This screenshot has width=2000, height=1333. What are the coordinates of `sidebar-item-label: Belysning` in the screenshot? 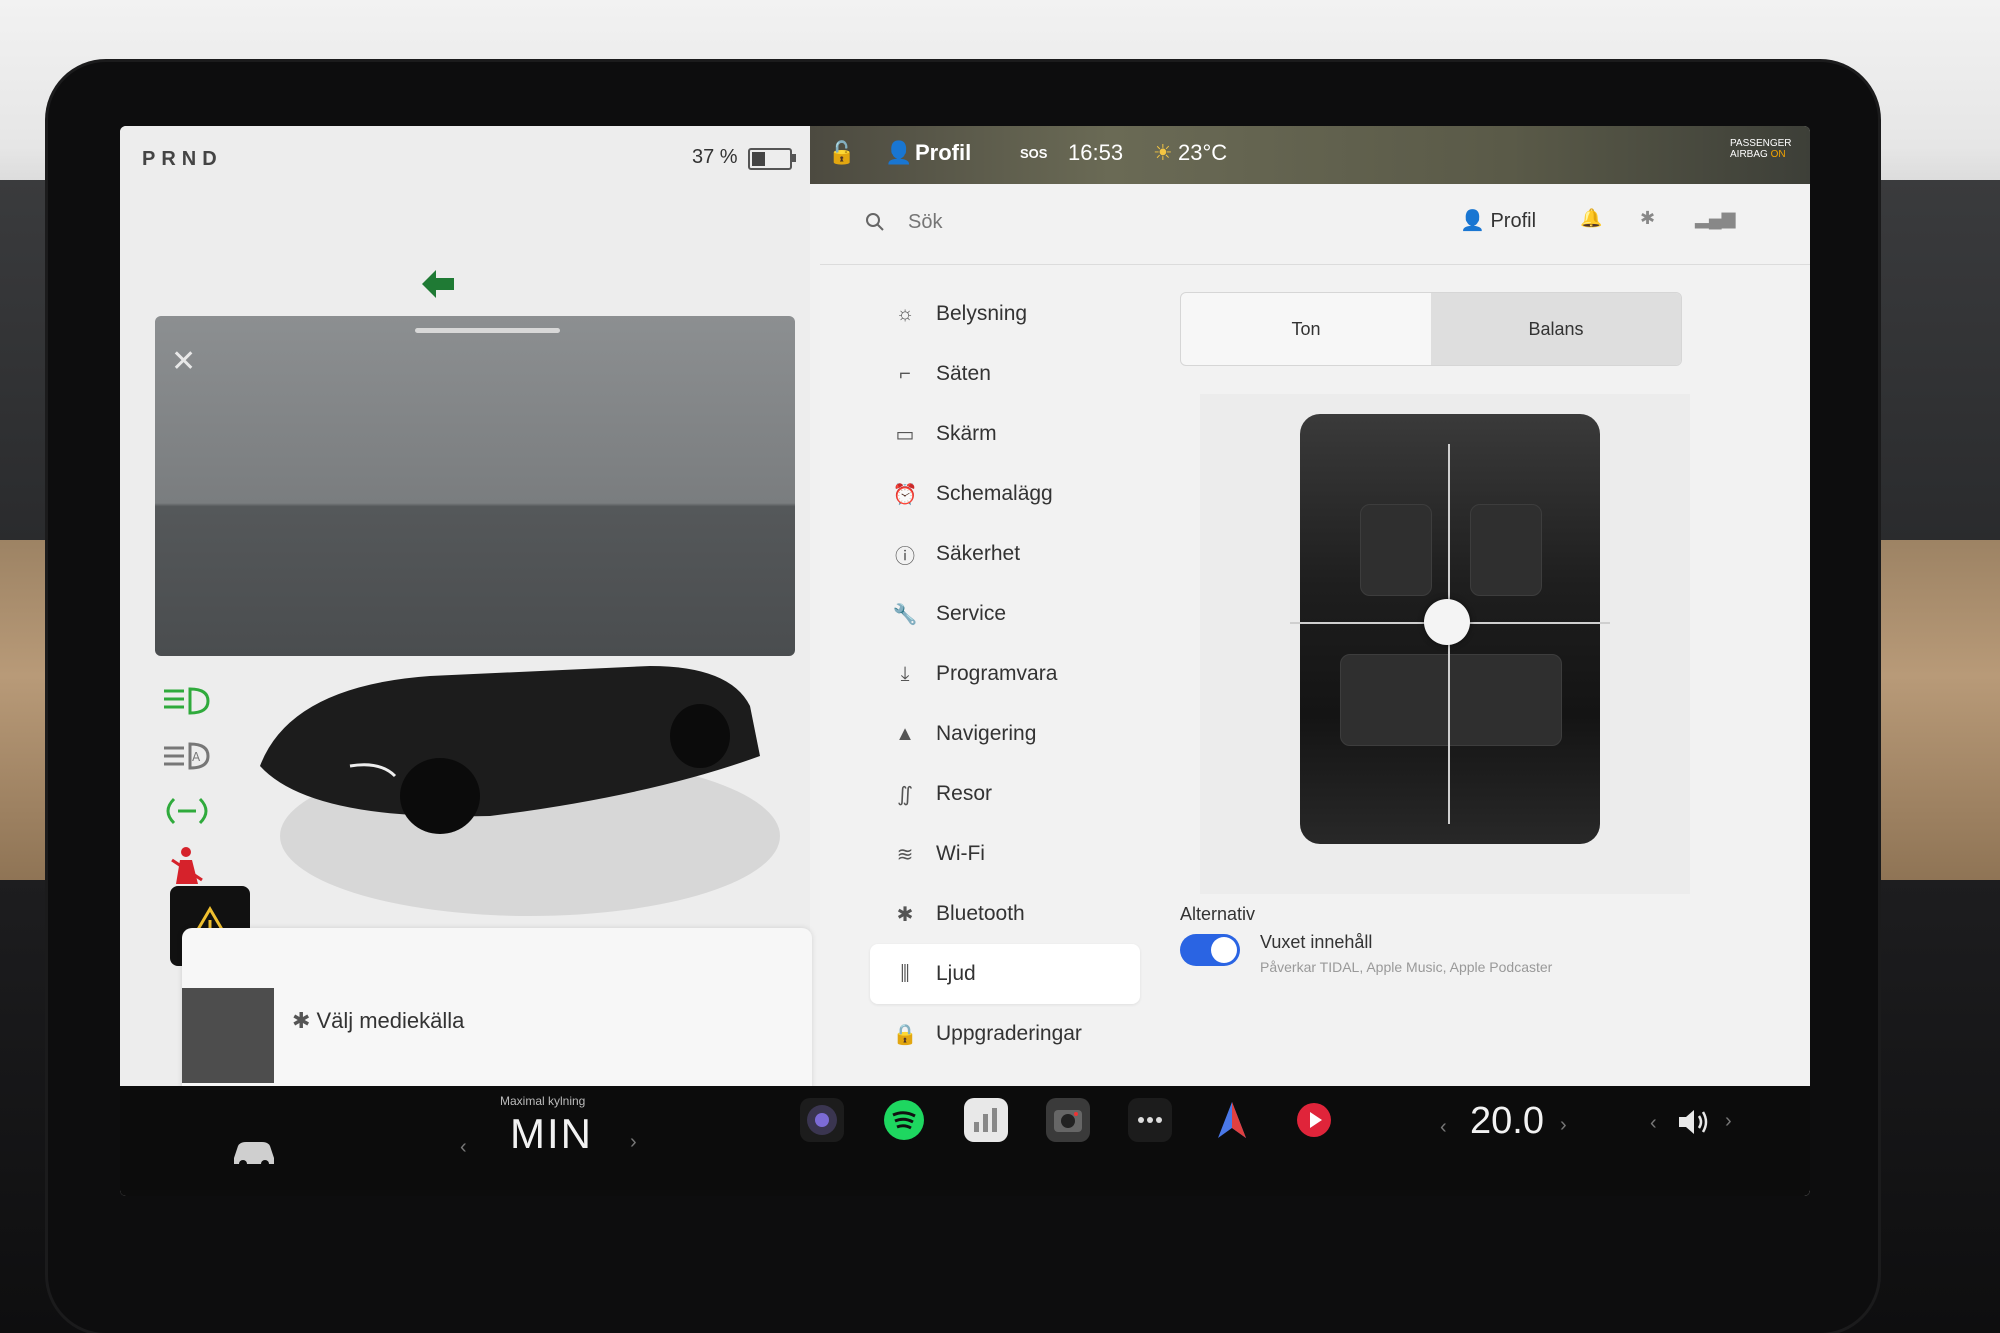 It's located at (982, 313).